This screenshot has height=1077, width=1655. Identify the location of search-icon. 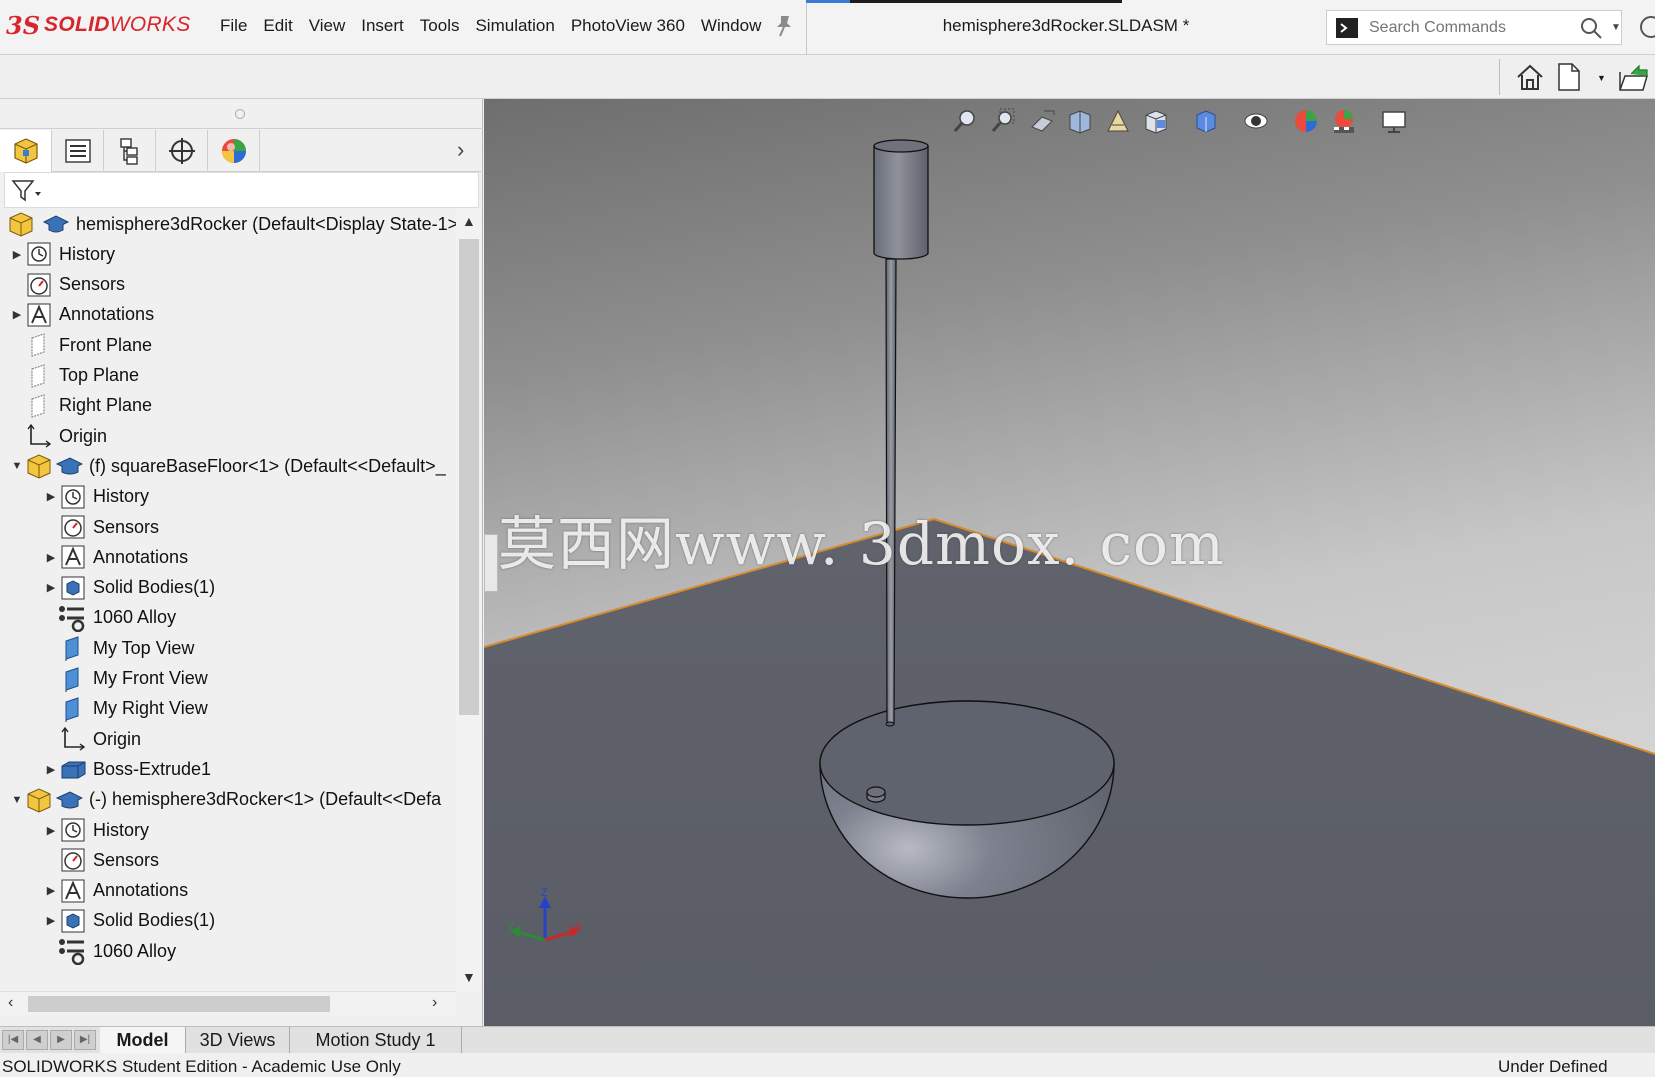
(1591, 28).